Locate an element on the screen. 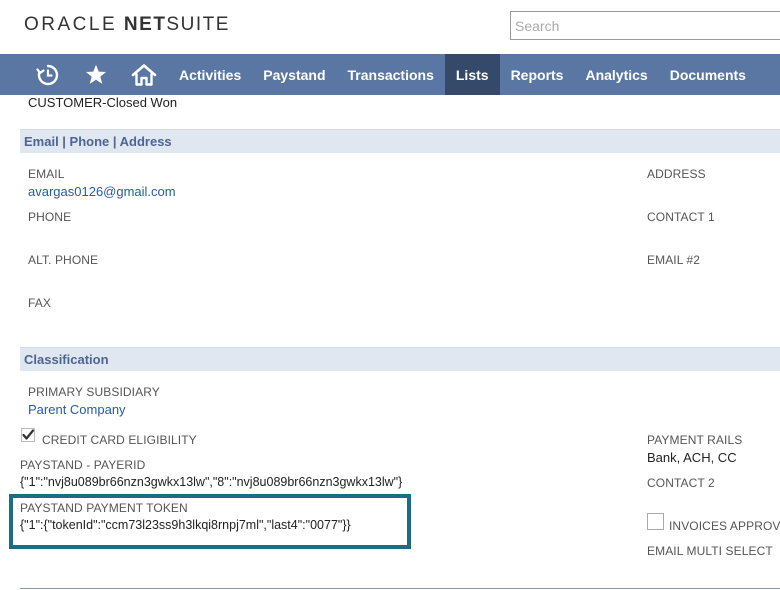  logo-net-text: NET is located at coordinates (145, 24).